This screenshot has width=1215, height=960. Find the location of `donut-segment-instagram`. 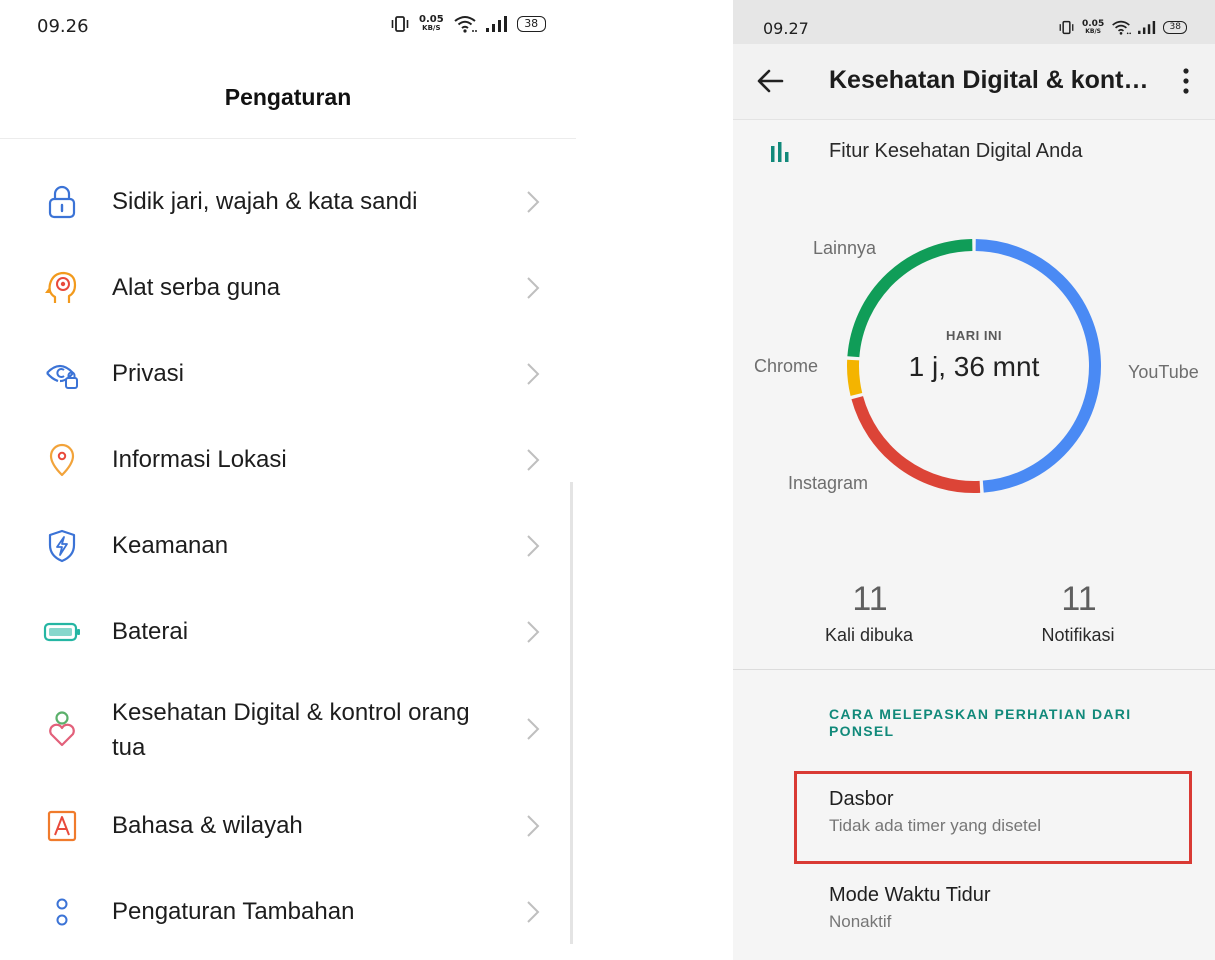

donut-segment-instagram is located at coordinates (916, 444).